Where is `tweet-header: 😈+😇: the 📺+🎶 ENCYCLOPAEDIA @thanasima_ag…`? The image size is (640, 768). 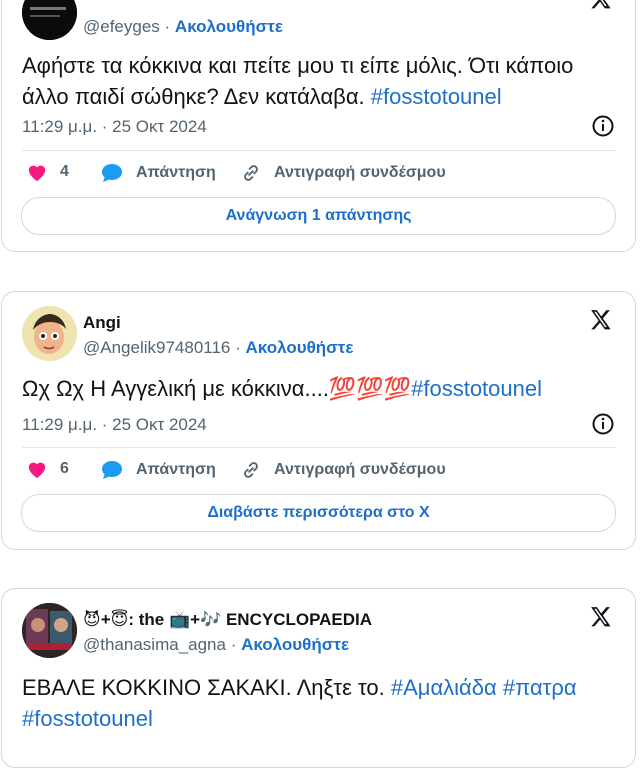
tweet-header: 😈+😇: the 📺+🎶 ENCYCLOPAEDIA @thanasima_ag… is located at coordinates (318, 630).